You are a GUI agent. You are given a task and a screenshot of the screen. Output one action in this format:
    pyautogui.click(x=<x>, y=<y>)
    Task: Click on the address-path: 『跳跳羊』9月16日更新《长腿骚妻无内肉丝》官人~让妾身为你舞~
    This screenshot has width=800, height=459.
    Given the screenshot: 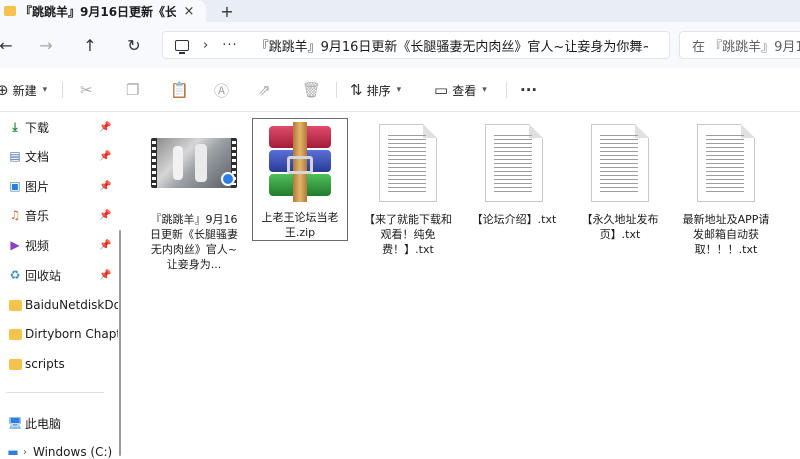 What is the action you would take?
    pyautogui.click(x=452, y=45)
    